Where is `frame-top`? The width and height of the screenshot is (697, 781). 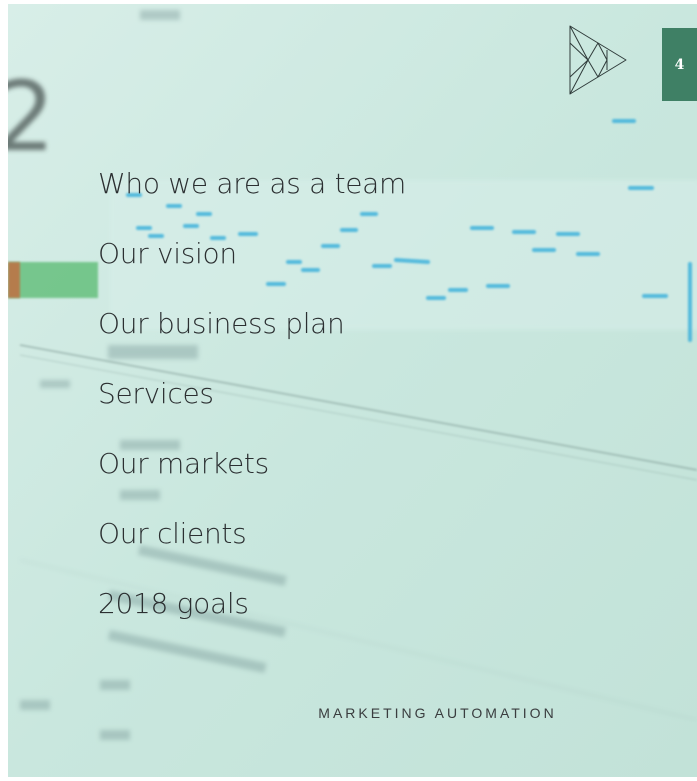
frame-top is located at coordinates (348, 2).